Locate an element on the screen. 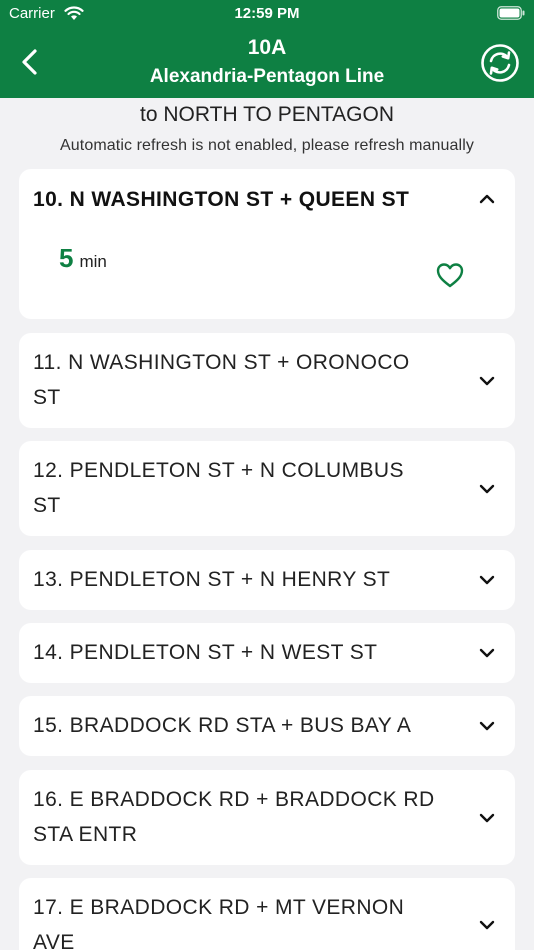  stop-card: 14. PENDLETON ST + N WEST ST is located at coordinates (267, 653).